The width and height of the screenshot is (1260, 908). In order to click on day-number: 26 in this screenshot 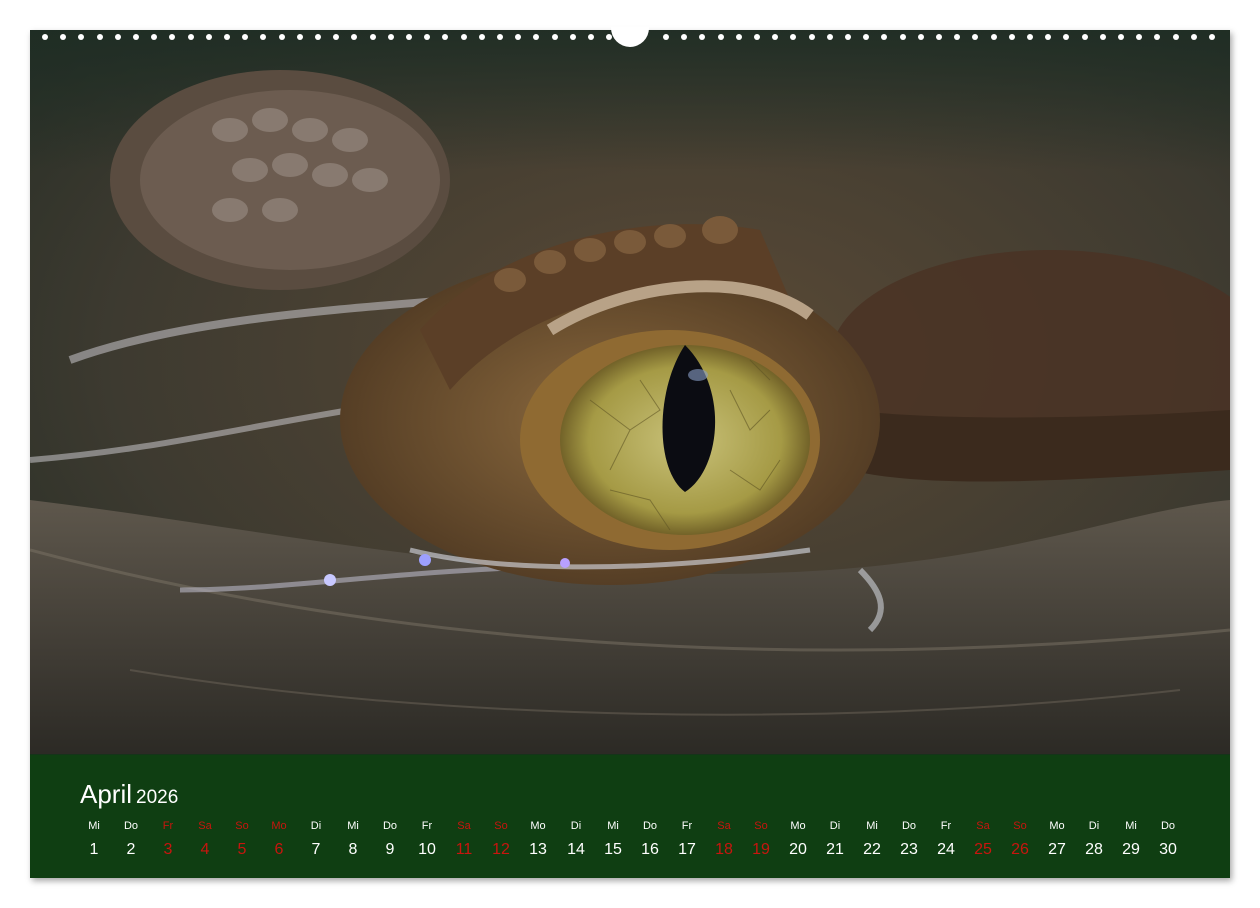, I will do `click(1020, 849)`.